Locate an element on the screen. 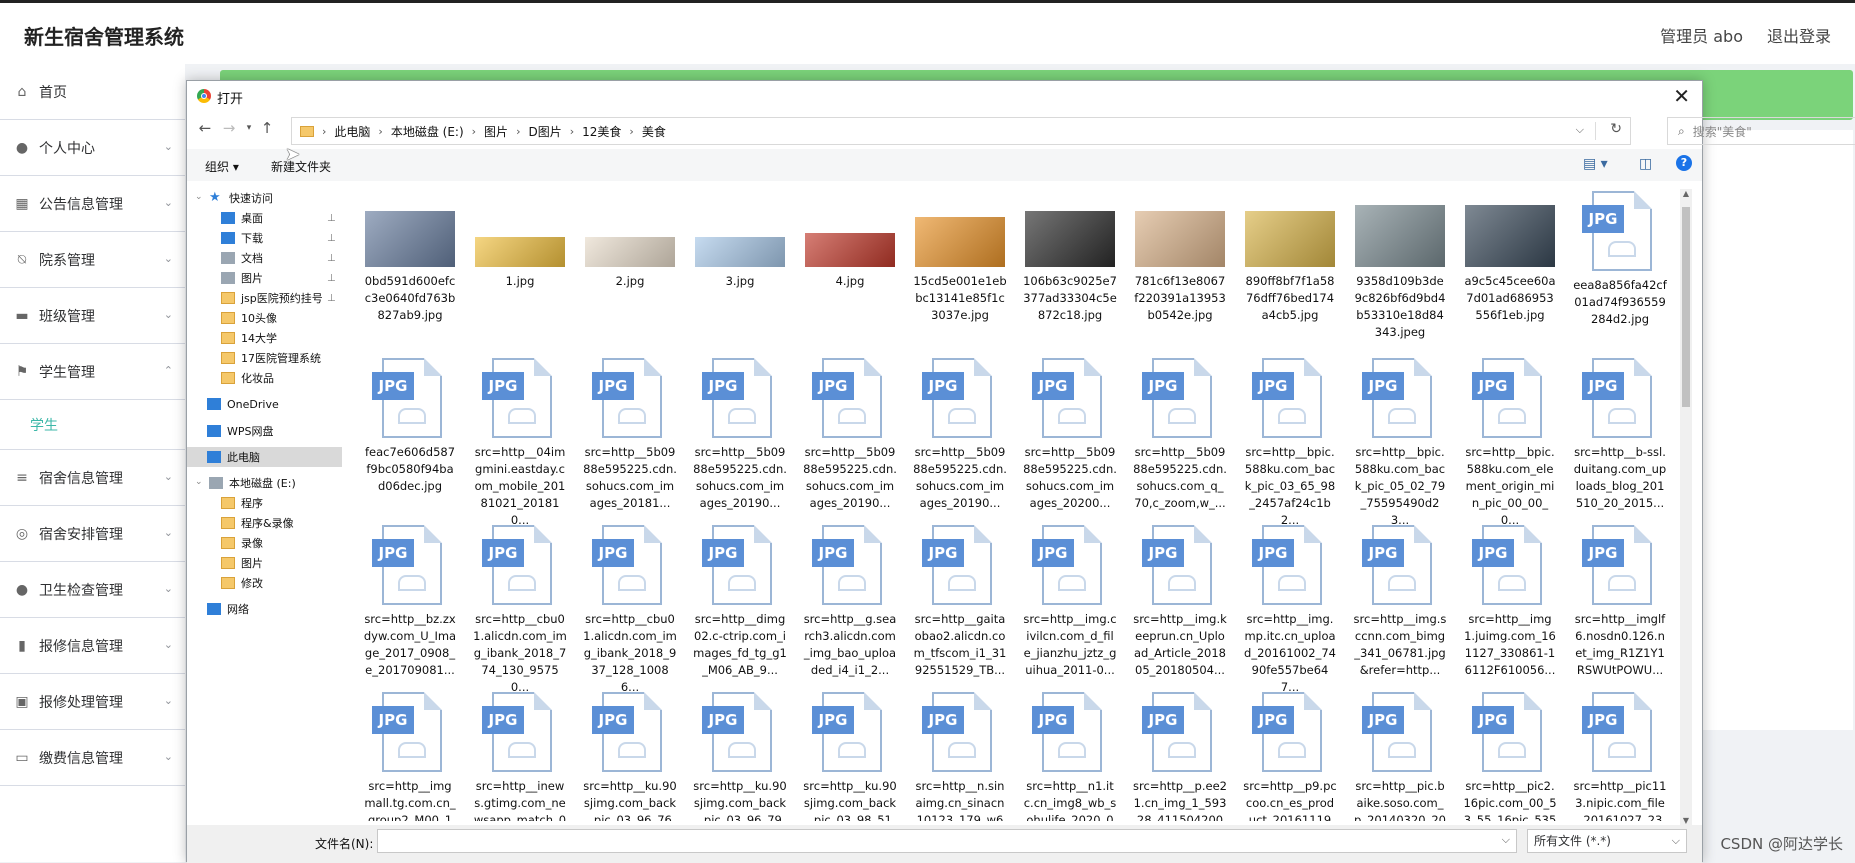  sidebar-subitem-student: 学生 is located at coordinates (92, 425).